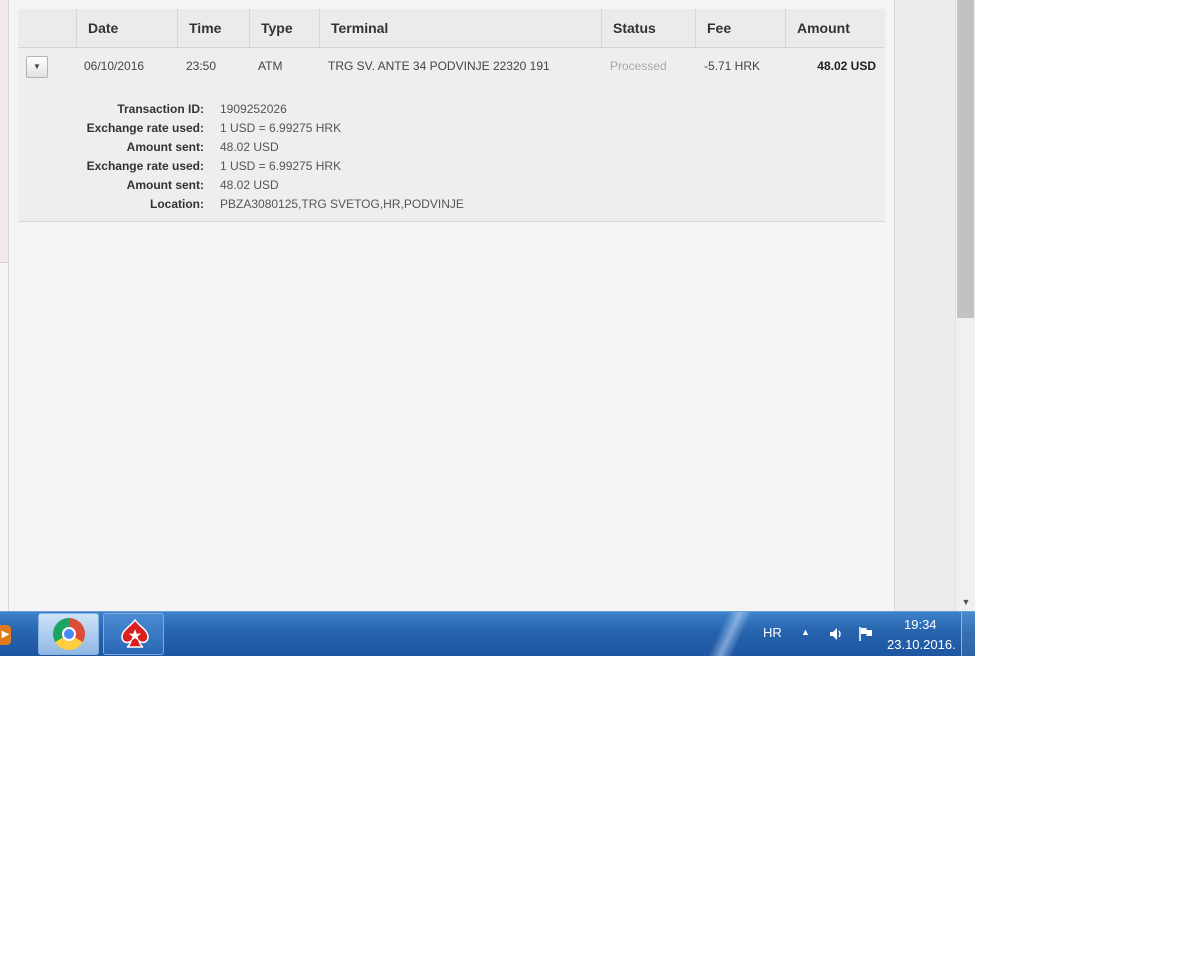 This screenshot has height=960, width=1200. What do you see at coordinates (740, 28) in the screenshot?
I see `header-fee: Fee` at bounding box center [740, 28].